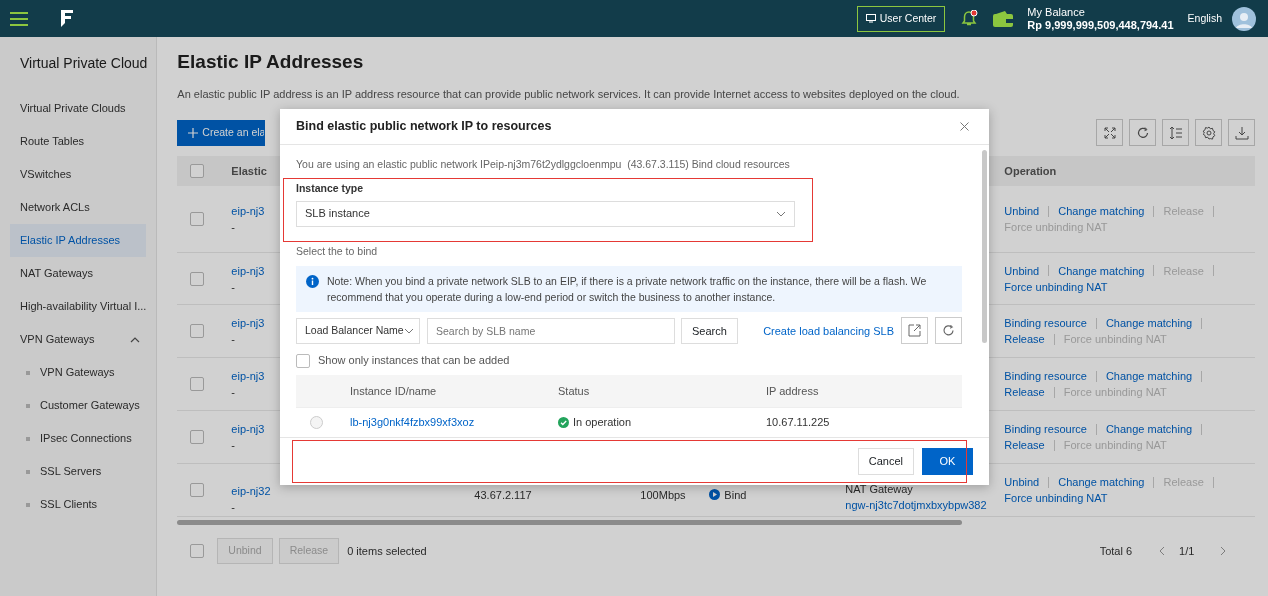 The image size is (1268, 596). I want to click on section-label: Select the to bind, so click(337, 251).